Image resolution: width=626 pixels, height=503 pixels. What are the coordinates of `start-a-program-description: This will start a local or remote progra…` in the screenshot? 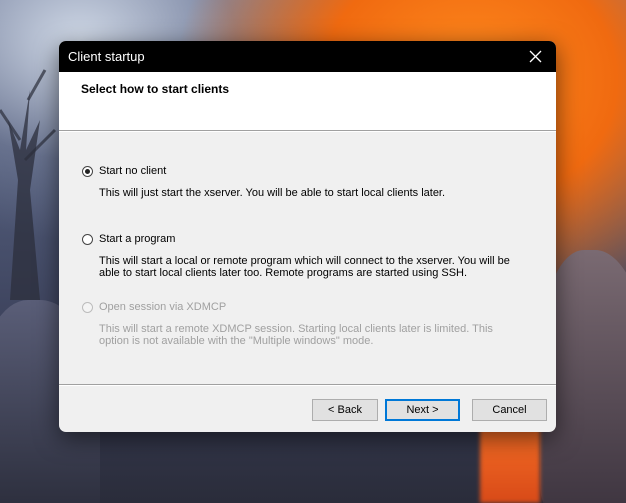 It's located at (304, 267).